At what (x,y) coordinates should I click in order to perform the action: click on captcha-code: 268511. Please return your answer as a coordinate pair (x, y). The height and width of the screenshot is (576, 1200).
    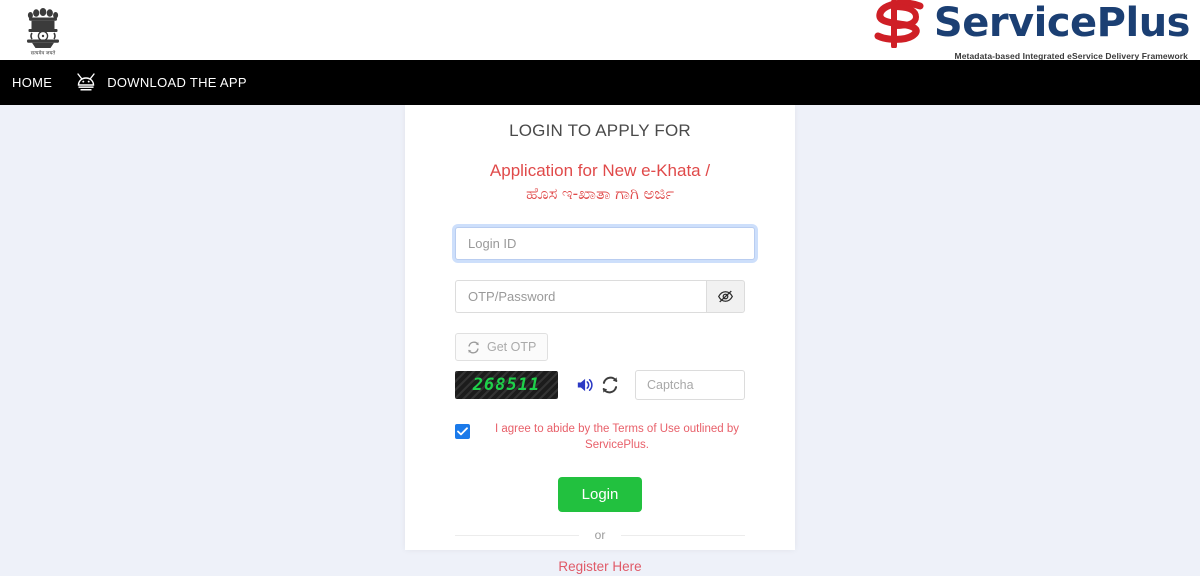
    Looking at the image, I should click on (506, 385).